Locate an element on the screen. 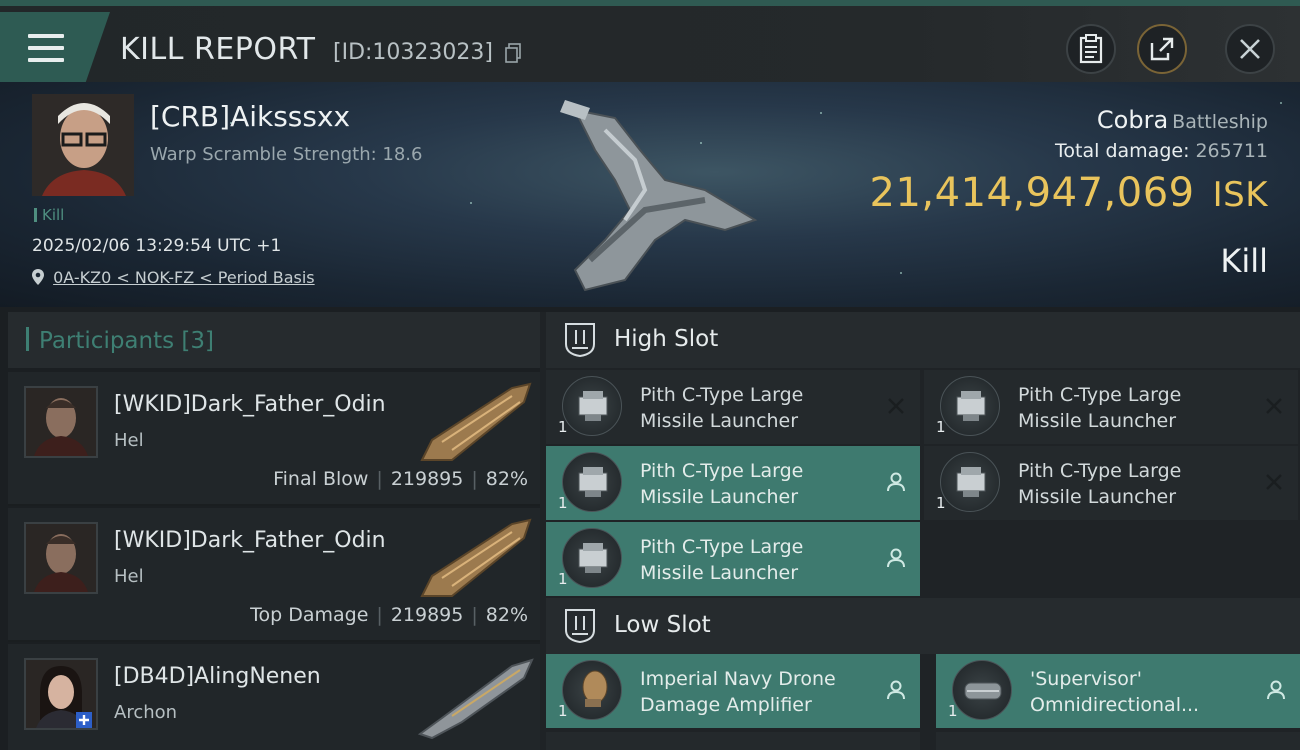 This screenshot has height=750, width=1300. isk-value: 21,414,947,069 ISK is located at coordinates (1069, 193).